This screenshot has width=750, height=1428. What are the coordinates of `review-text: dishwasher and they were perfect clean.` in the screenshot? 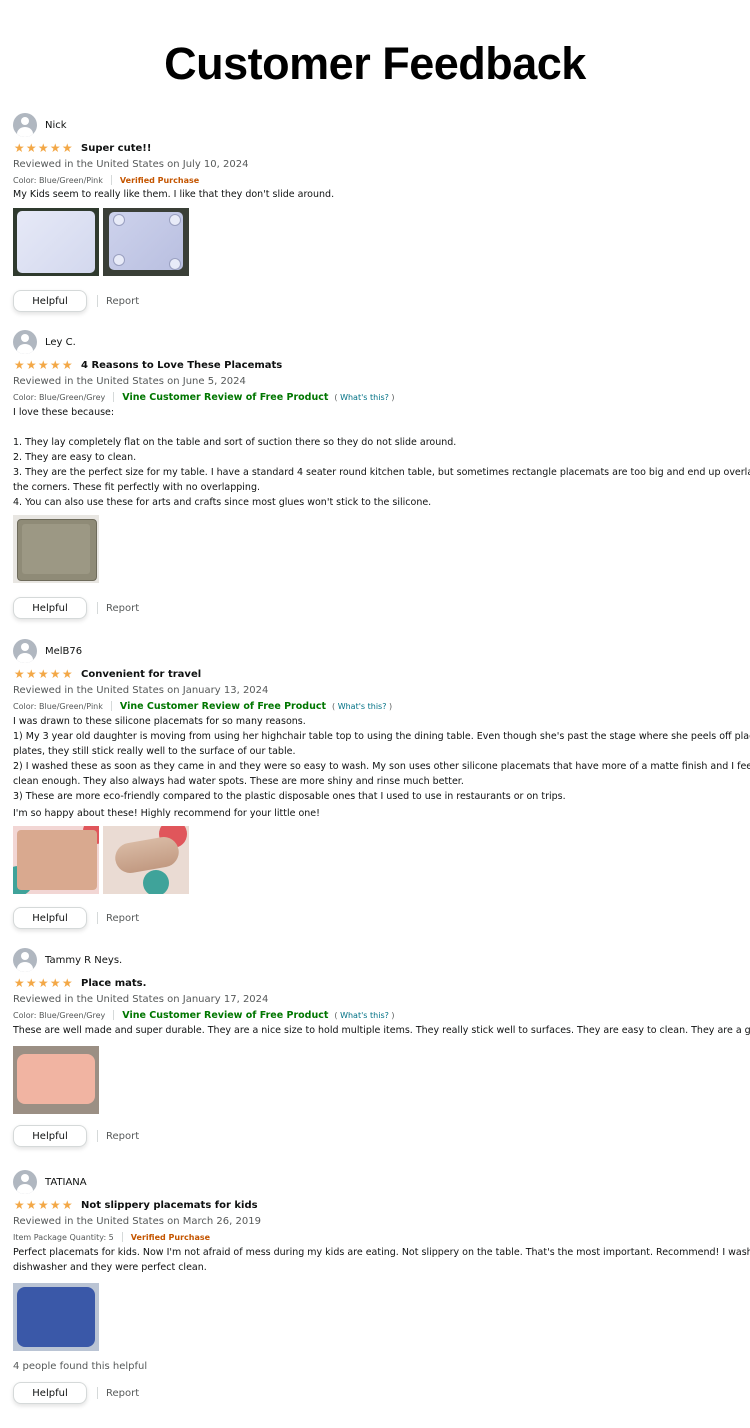 It's located at (110, 1267).